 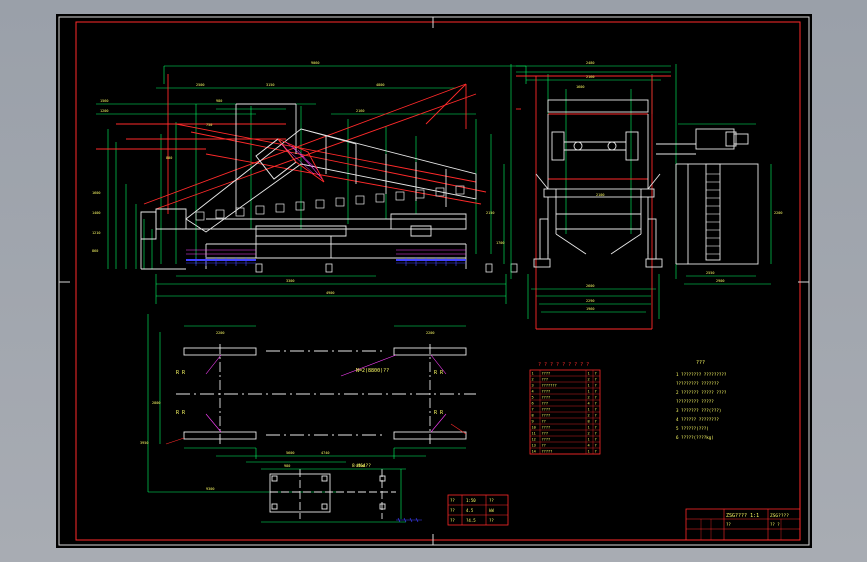 What do you see at coordinates (361, 466) in the screenshot?
I see `bolt-note: 8-M64??` at bounding box center [361, 466].